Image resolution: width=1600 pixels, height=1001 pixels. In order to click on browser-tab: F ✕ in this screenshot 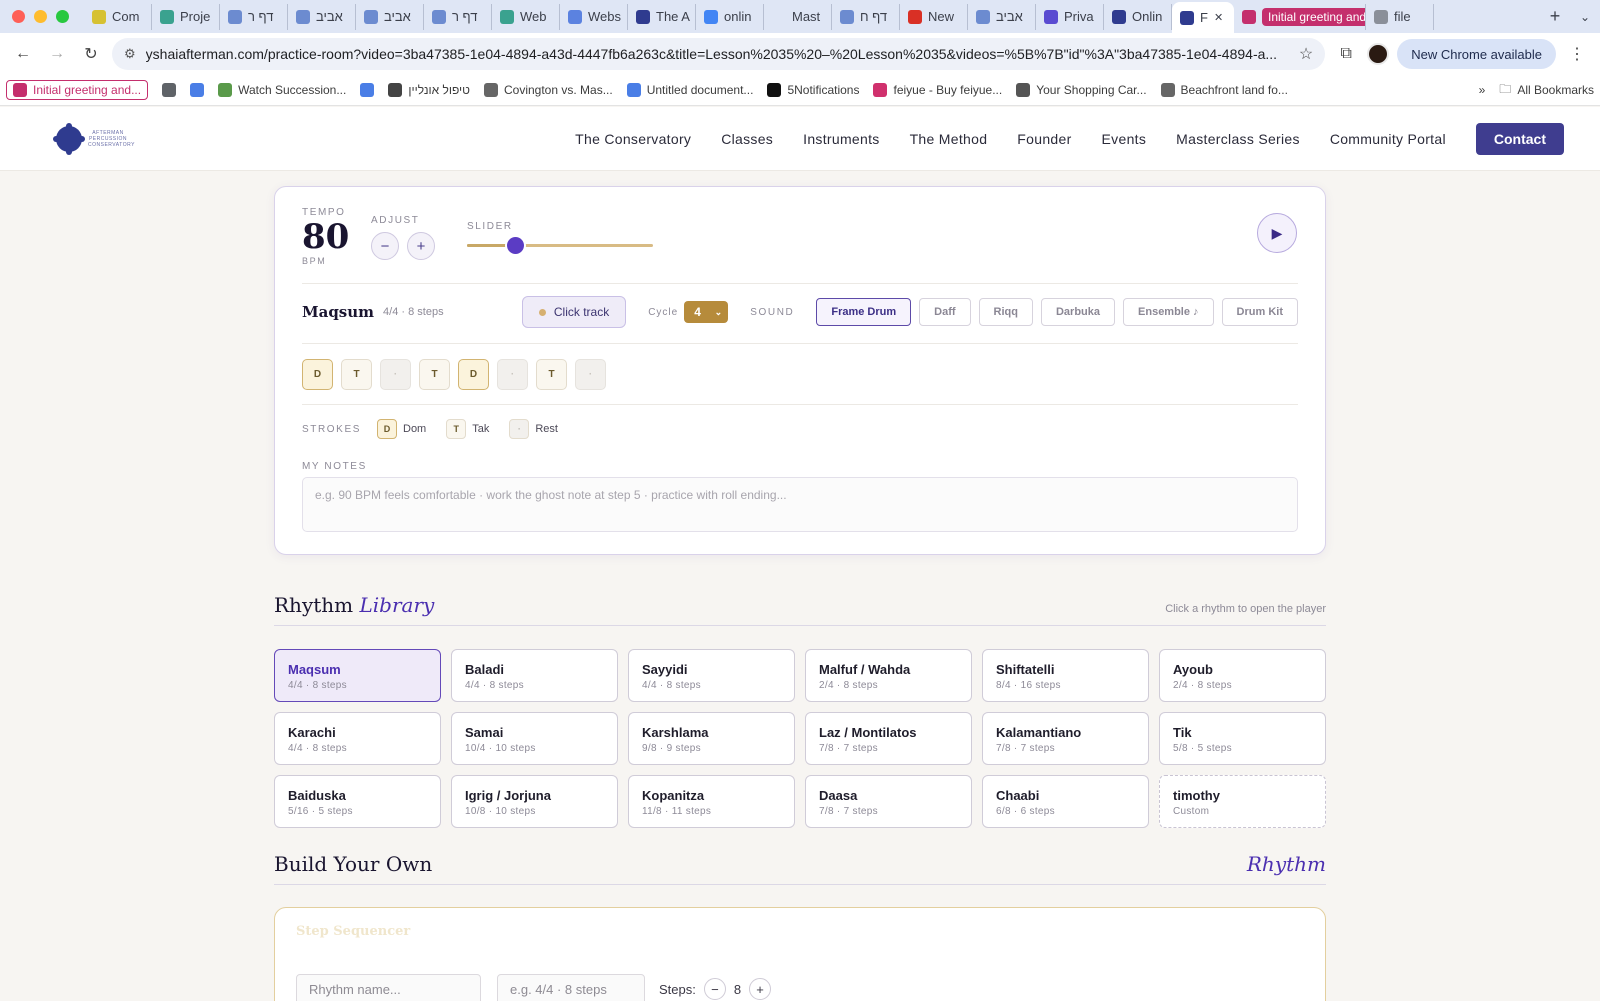, I will do `click(1203, 17)`.